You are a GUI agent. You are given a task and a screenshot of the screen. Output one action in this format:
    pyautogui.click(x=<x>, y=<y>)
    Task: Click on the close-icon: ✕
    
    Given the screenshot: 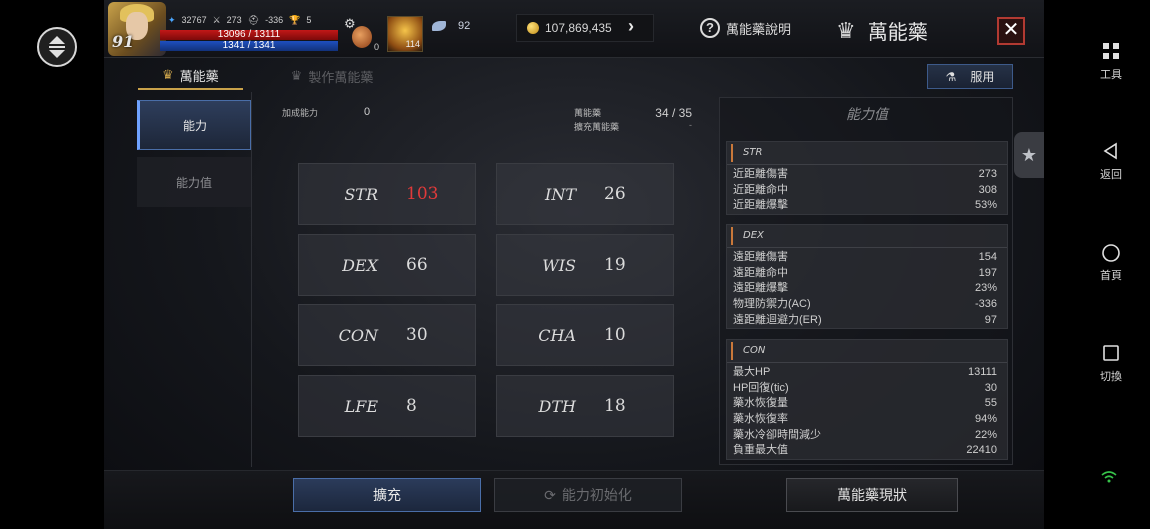 What is the action you would take?
    pyautogui.click(x=1011, y=30)
    